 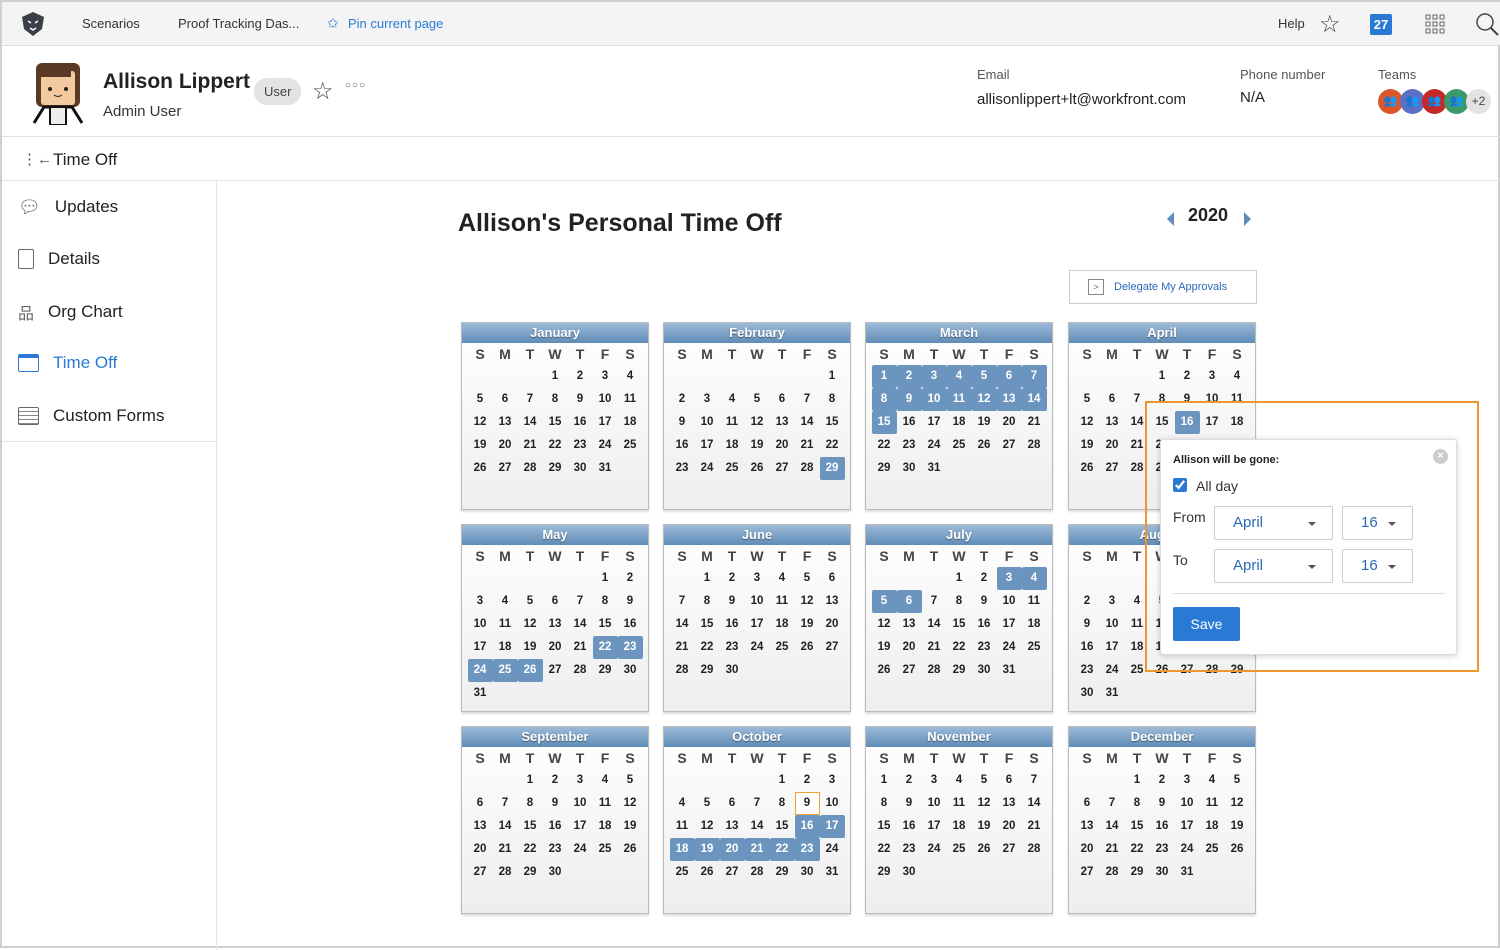 What do you see at coordinates (1440, 456) in the screenshot?
I see `close-icon: ×` at bounding box center [1440, 456].